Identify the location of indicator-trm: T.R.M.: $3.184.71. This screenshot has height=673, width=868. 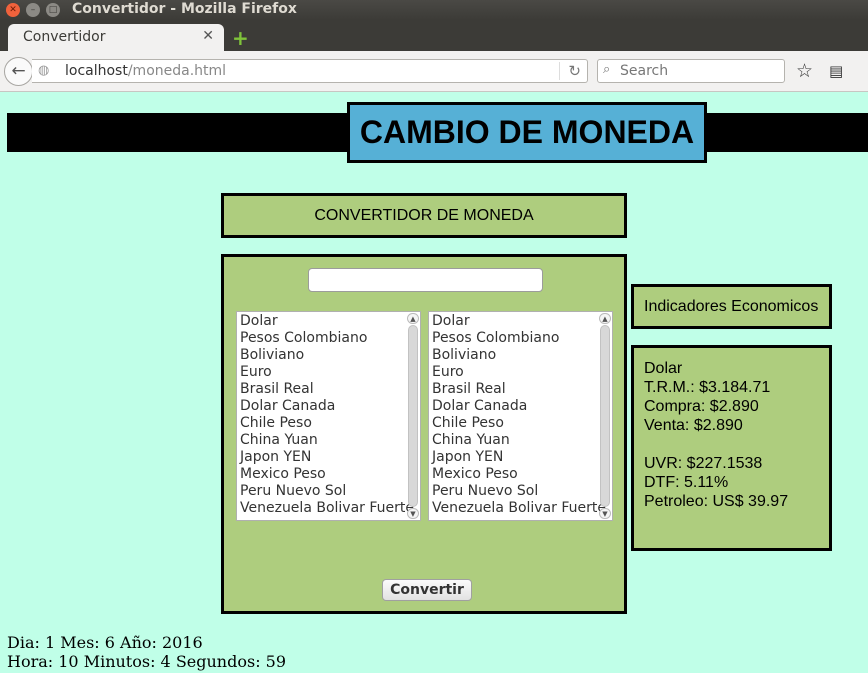
(707, 387).